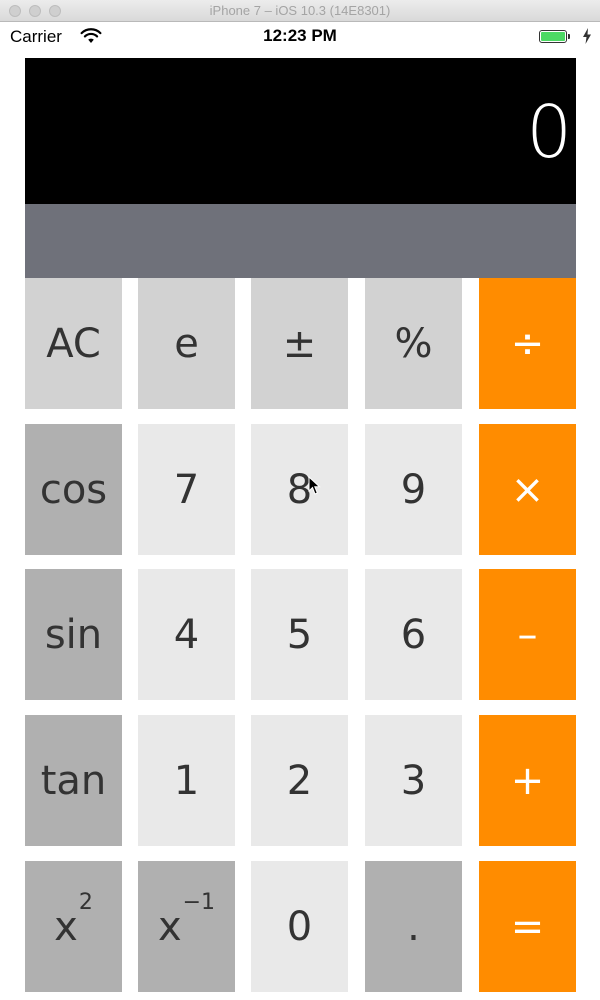 The width and height of the screenshot is (600, 1000). Describe the element at coordinates (527, 634) in the screenshot. I see `subtract-button: –` at that location.